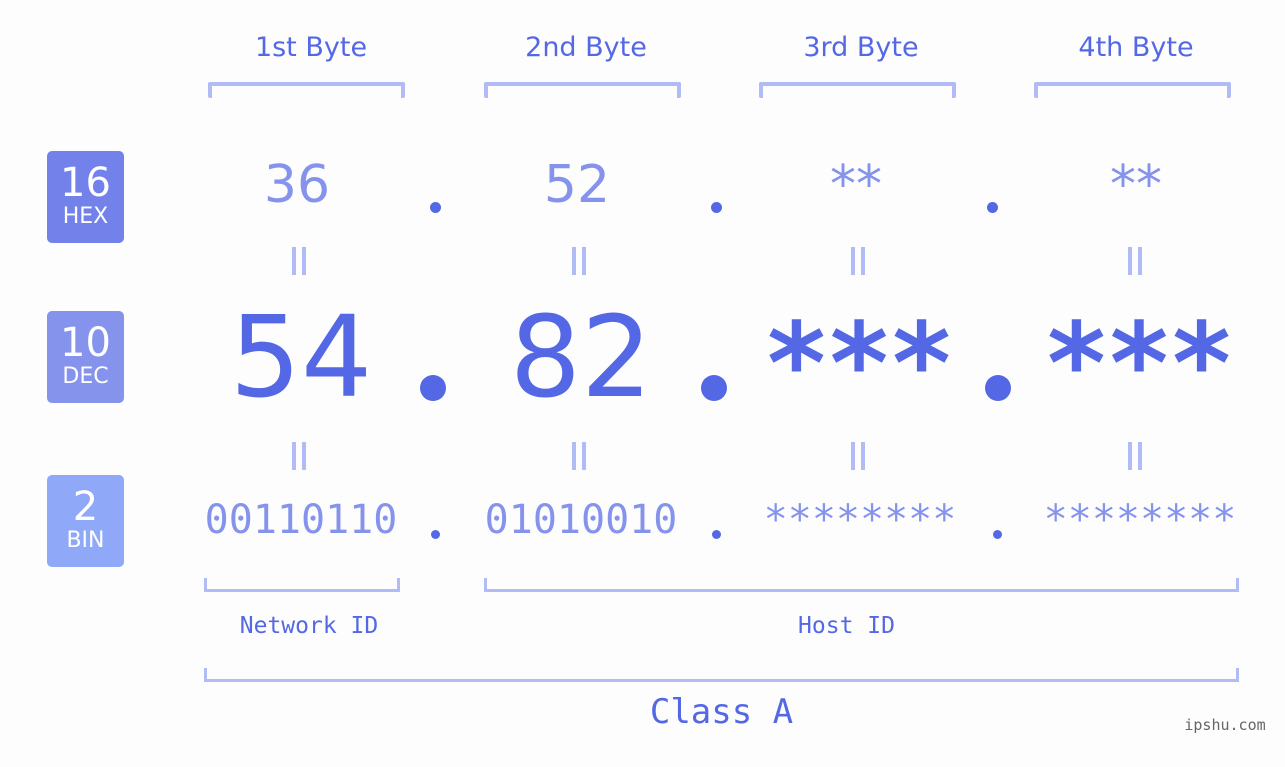  What do you see at coordinates (1136, 185) in the screenshot?
I see `hex-octet-4: **` at bounding box center [1136, 185].